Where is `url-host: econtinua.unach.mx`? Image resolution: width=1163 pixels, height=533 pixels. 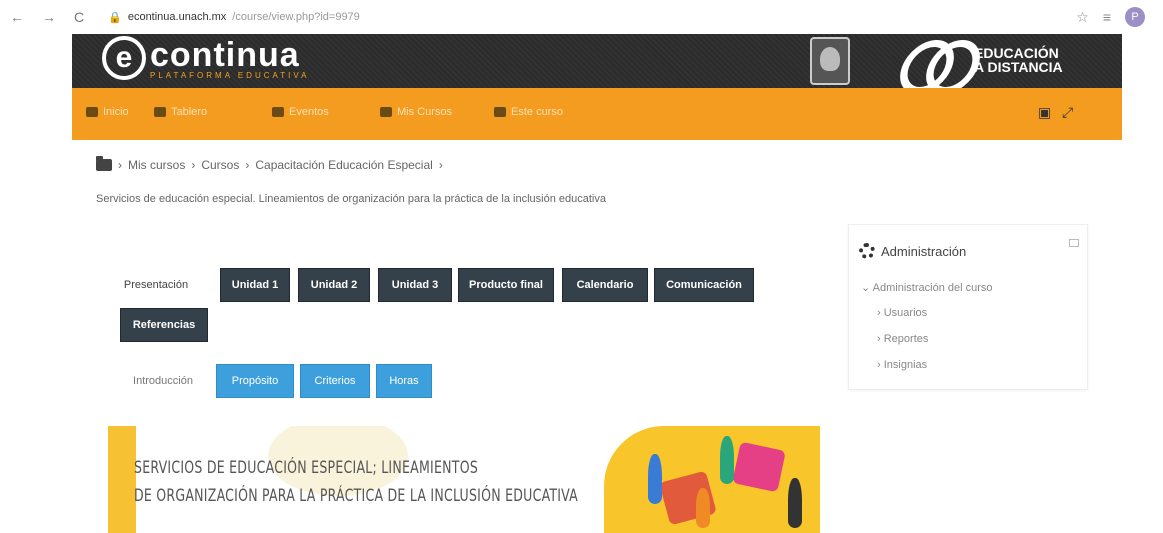
url-host: econtinua.unach.mx is located at coordinates (177, 17).